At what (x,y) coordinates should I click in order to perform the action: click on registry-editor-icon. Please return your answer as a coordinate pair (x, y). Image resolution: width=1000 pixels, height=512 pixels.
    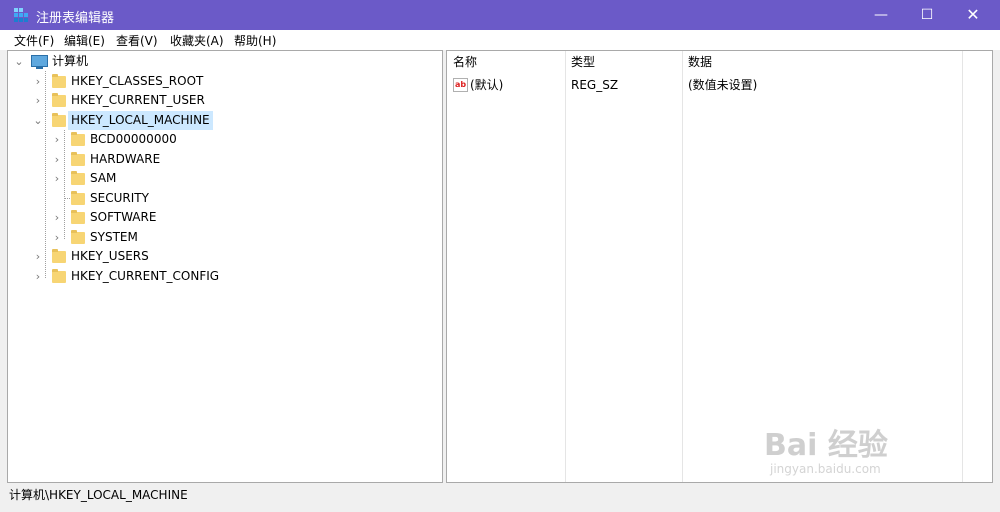
    Looking at the image, I should click on (21, 15).